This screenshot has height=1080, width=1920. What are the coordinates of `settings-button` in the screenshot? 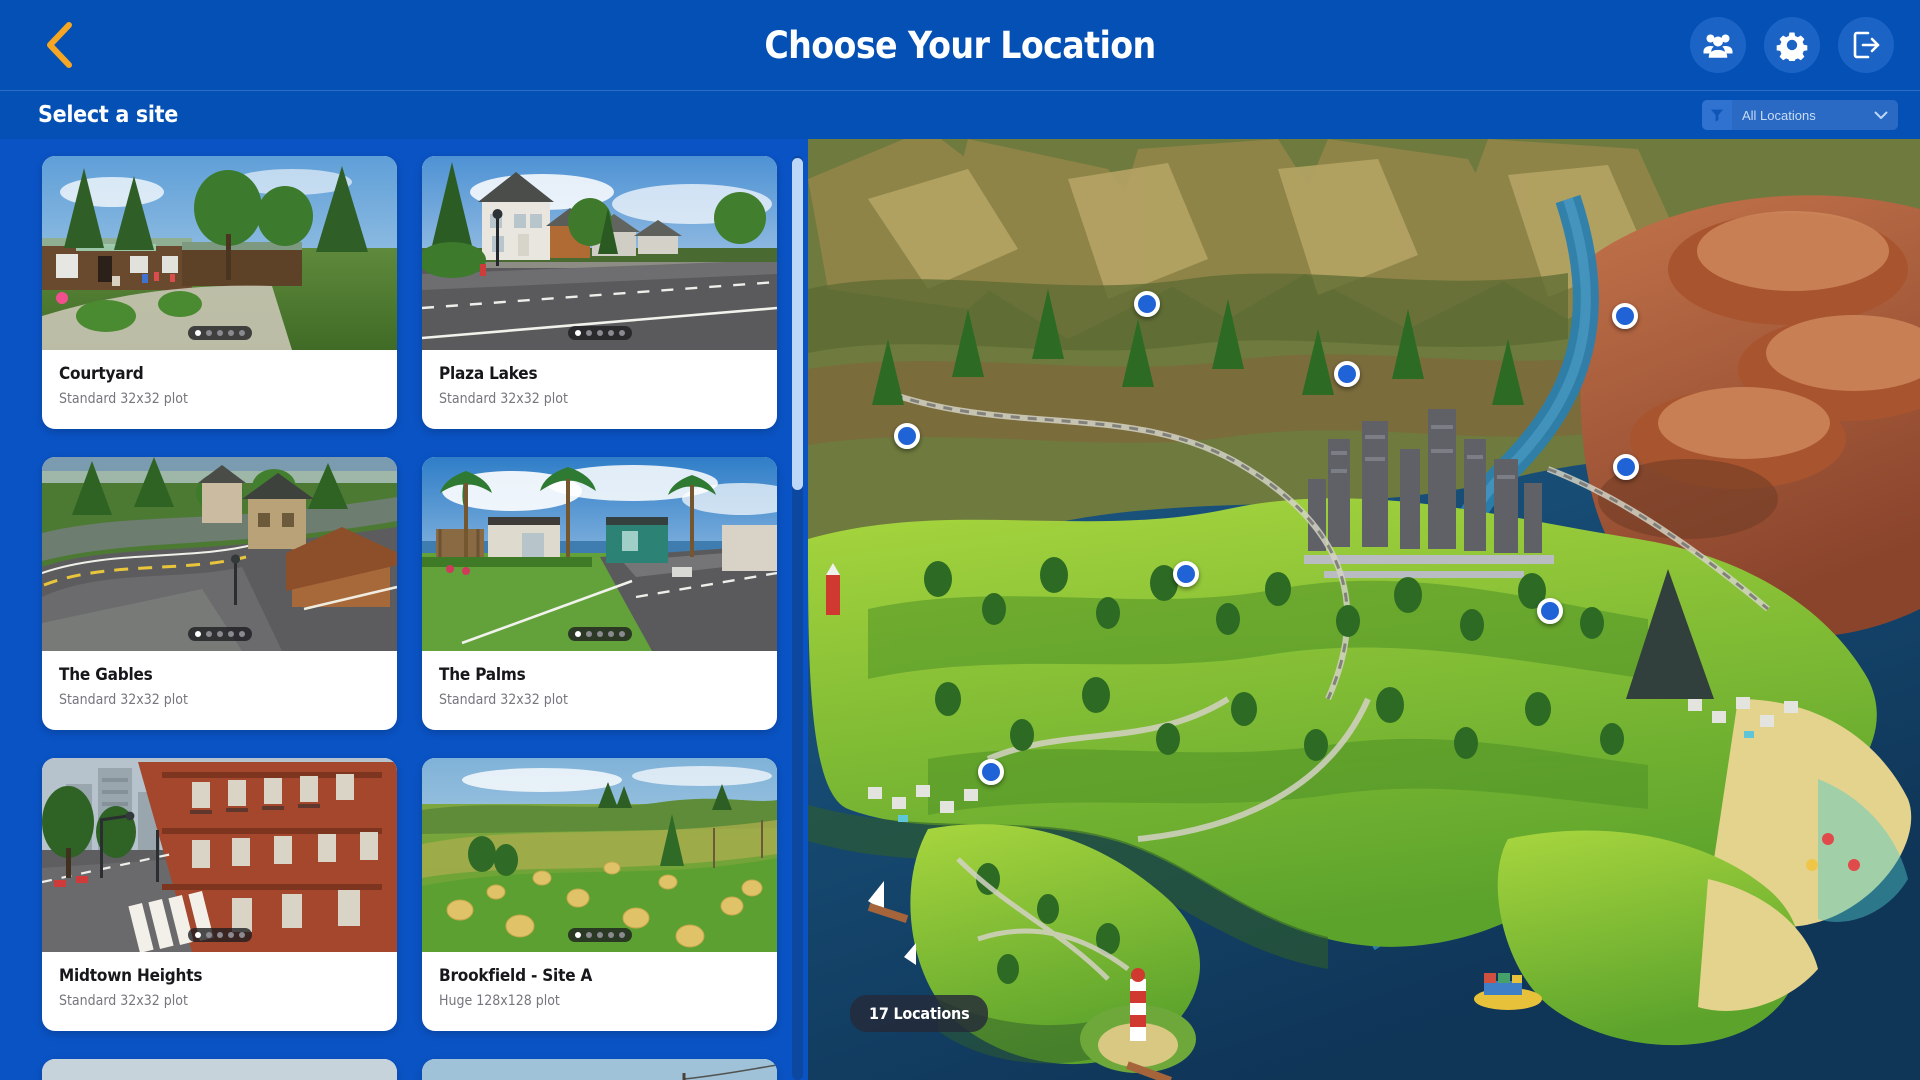 It's located at (1792, 45).